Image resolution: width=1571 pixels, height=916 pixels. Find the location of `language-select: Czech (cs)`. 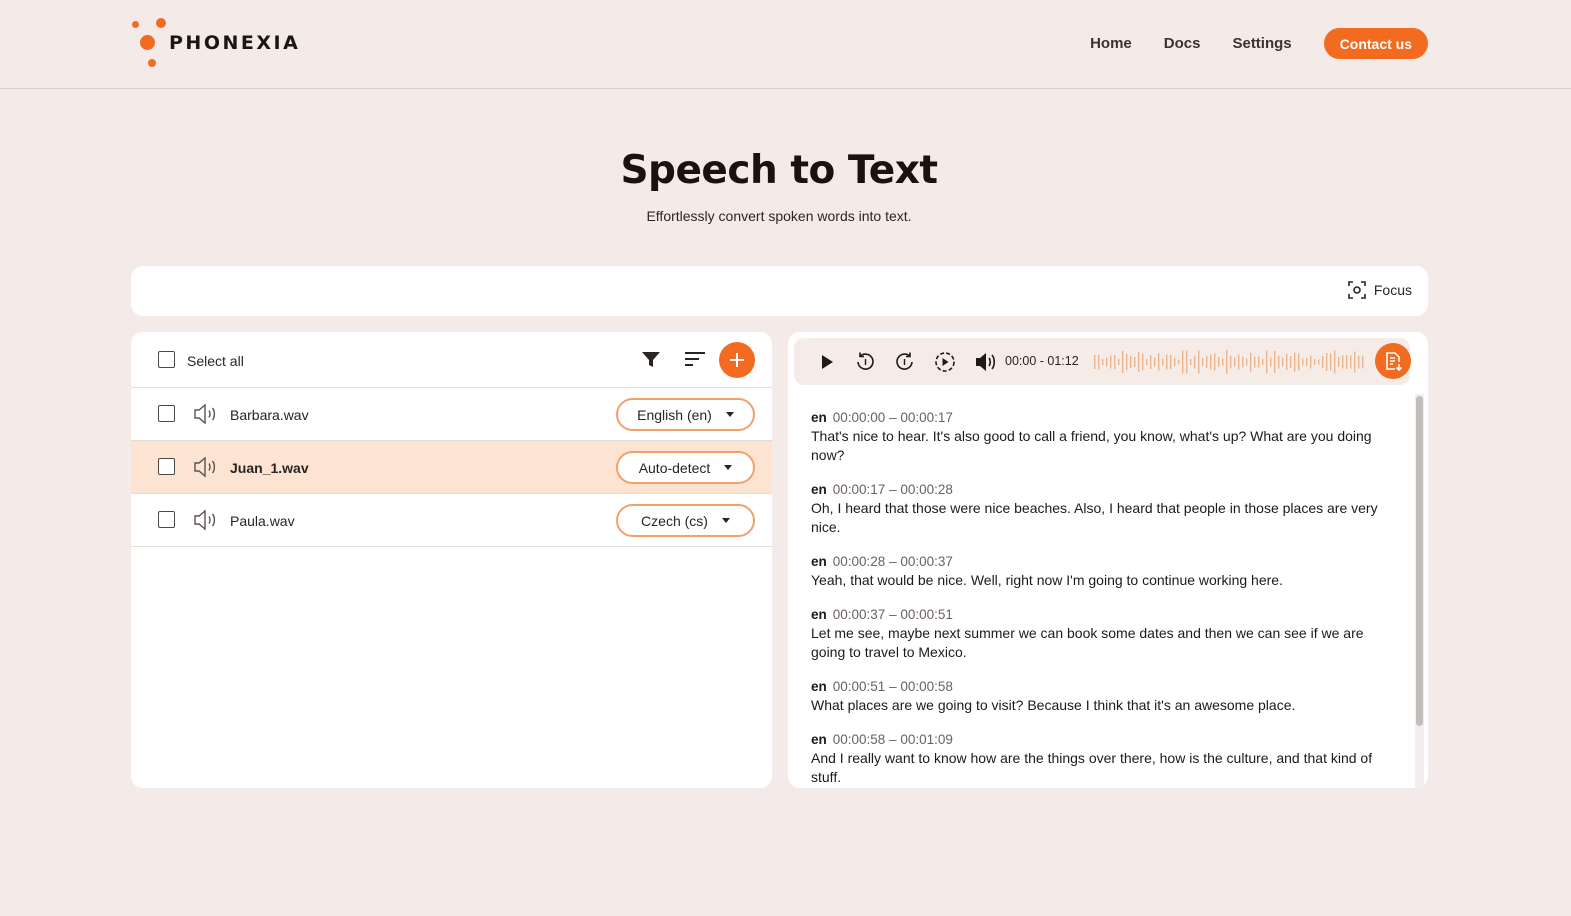

language-select: Czech (cs) is located at coordinates (685, 520).